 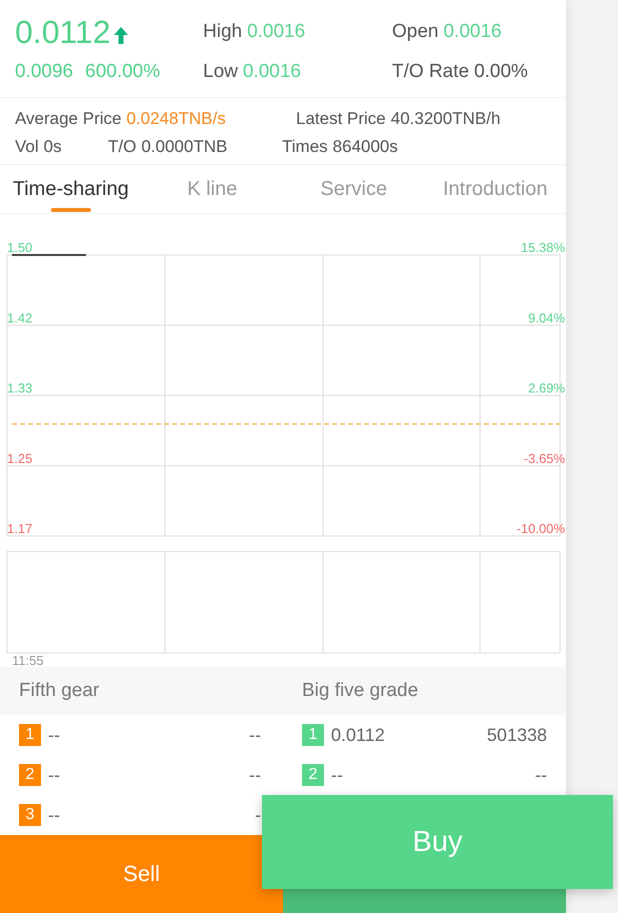 I want to click on detail-value: 0s, so click(x=53, y=147).